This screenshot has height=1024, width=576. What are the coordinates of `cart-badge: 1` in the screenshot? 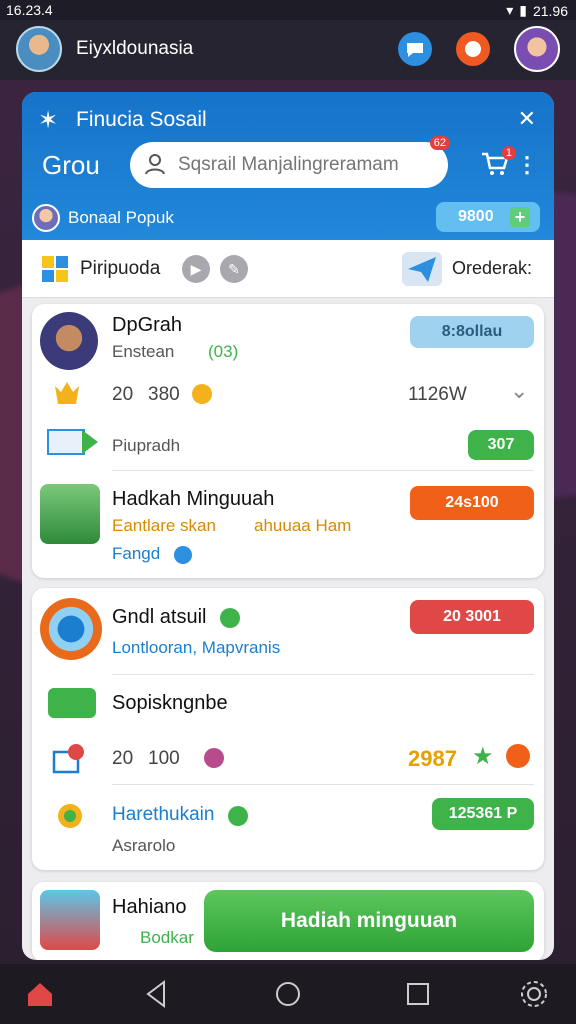 It's located at (508, 153).